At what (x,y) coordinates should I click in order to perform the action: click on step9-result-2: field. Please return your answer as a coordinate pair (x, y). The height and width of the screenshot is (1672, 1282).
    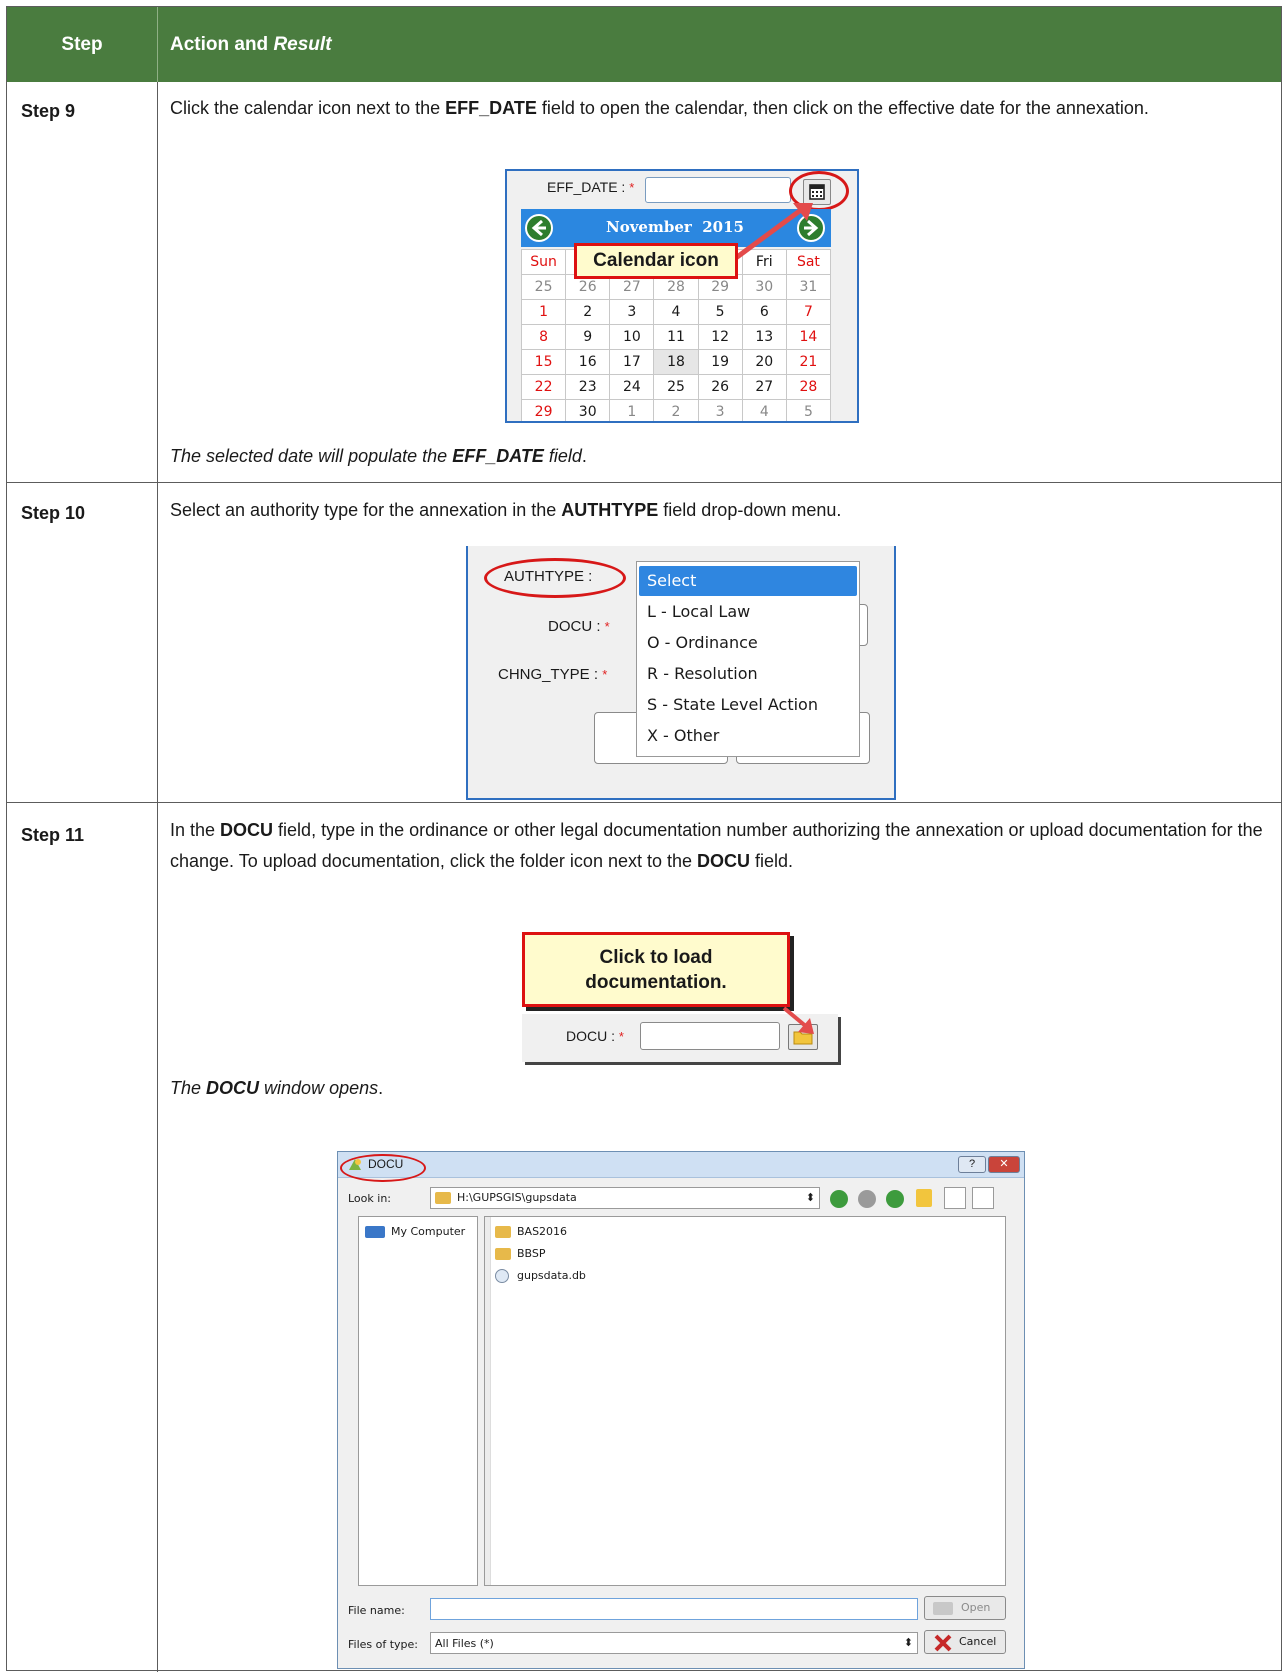
    Looking at the image, I should click on (562, 456).